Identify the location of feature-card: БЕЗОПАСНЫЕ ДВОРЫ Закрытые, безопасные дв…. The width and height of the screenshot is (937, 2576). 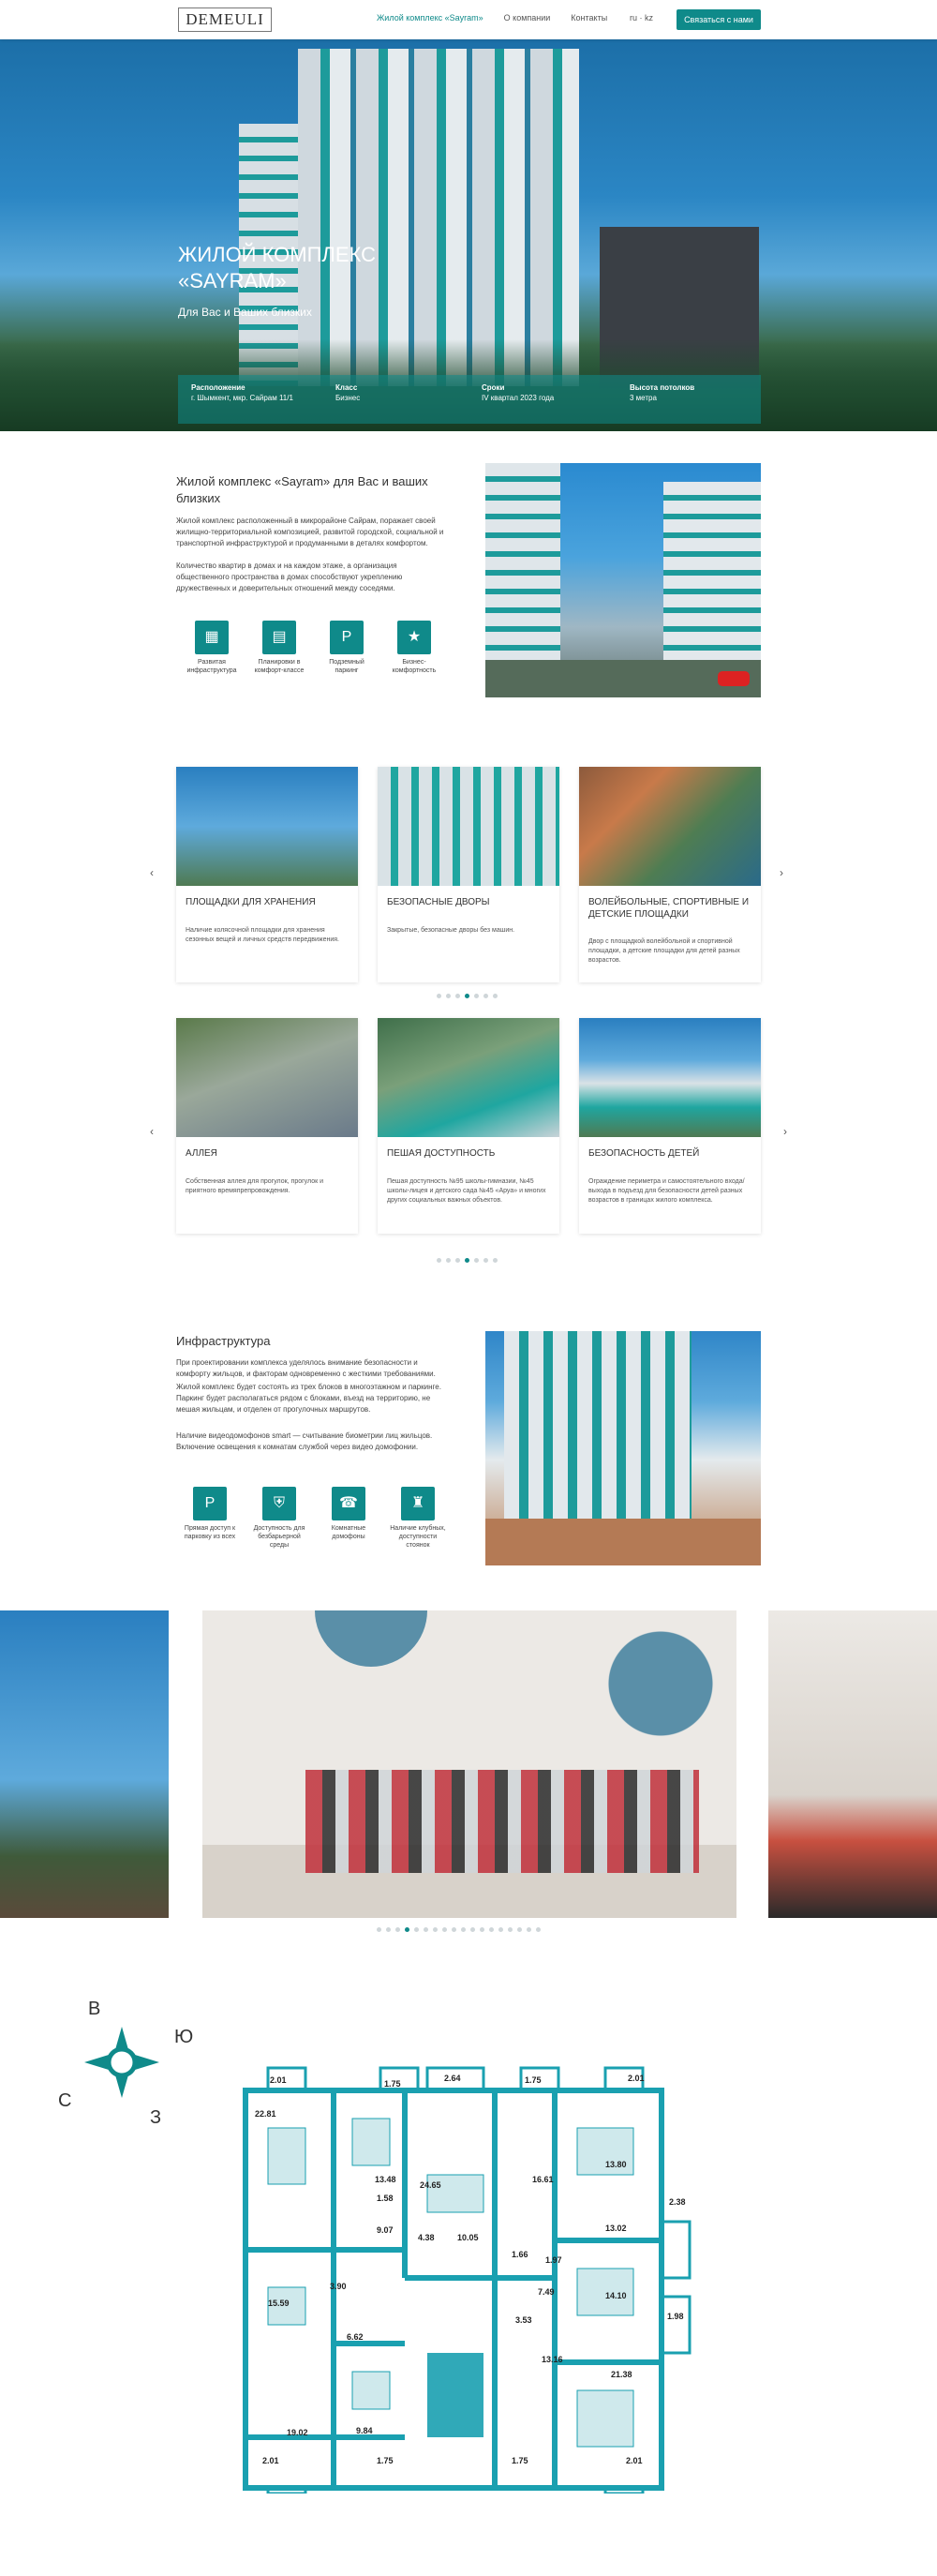
(468, 874).